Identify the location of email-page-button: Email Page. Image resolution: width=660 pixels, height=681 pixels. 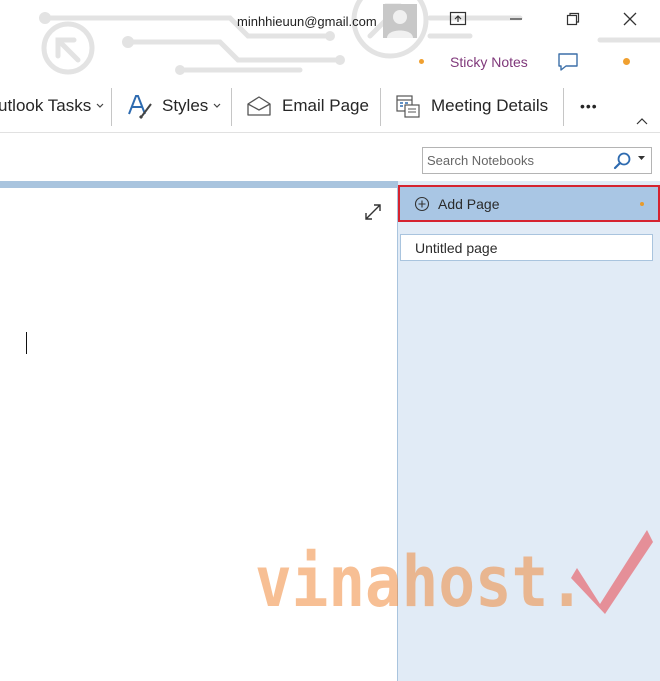
(307, 106).